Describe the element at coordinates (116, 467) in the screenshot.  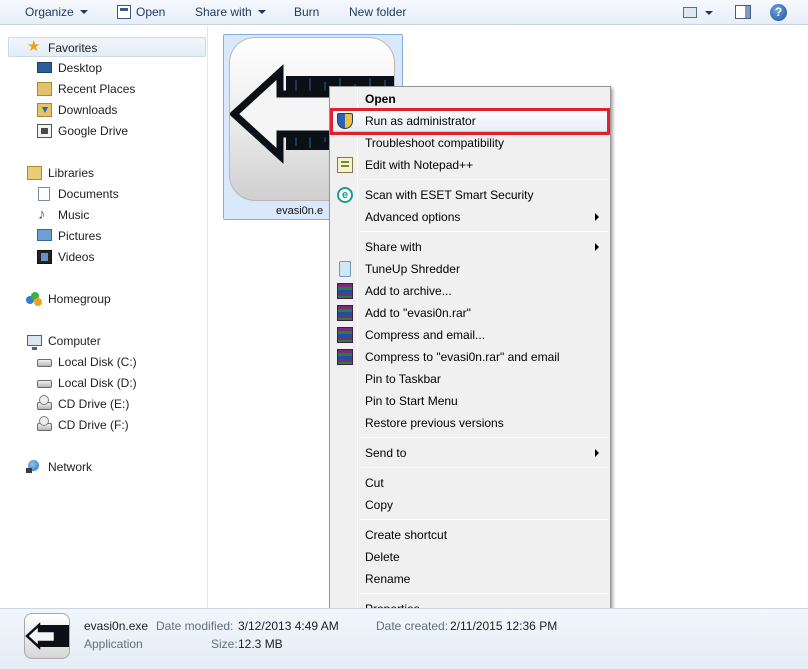
I see `nav-network: Network` at that location.